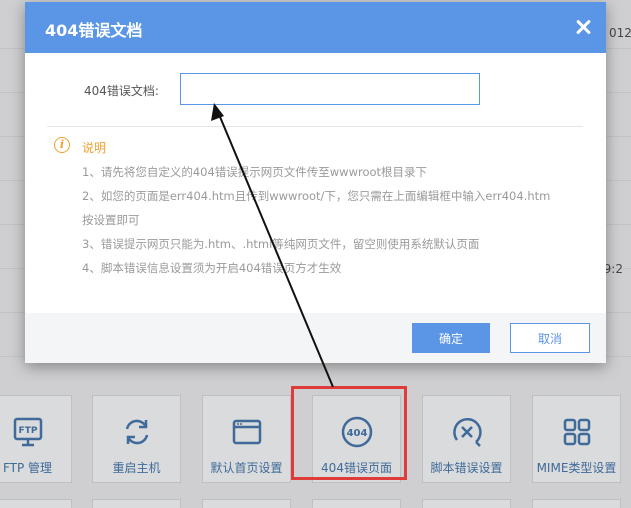 Image resolution: width=631 pixels, height=508 pixels. Describe the element at coordinates (212, 268) in the screenshot. I see `note-line: 4、脚本错误信息设置须为开启404错误页方才生效` at that location.